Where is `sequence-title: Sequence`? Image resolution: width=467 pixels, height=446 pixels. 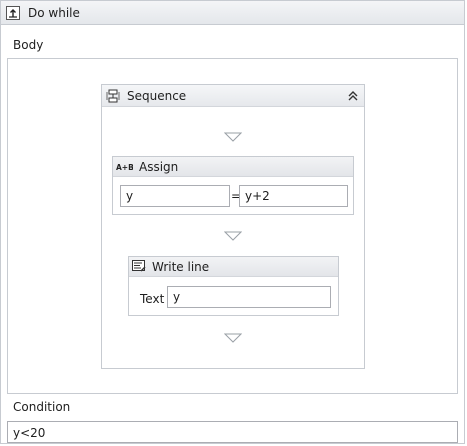
sequence-title: Sequence is located at coordinates (157, 95).